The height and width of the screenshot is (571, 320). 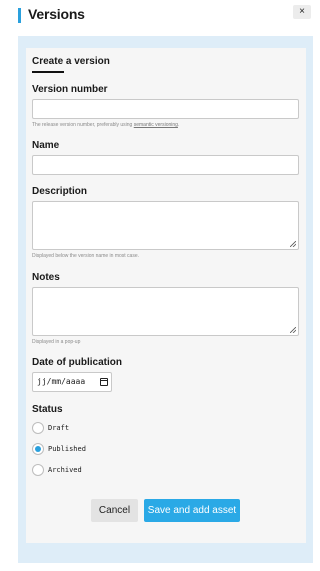 What do you see at coordinates (46, 277) in the screenshot?
I see `notes-label: Notes` at bounding box center [46, 277].